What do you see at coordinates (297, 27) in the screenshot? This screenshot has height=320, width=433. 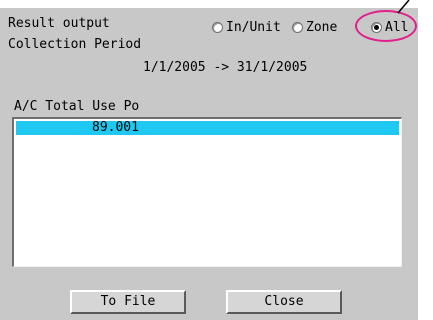 I see `radio-zone-indicator-icon` at bounding box center [297, 27].